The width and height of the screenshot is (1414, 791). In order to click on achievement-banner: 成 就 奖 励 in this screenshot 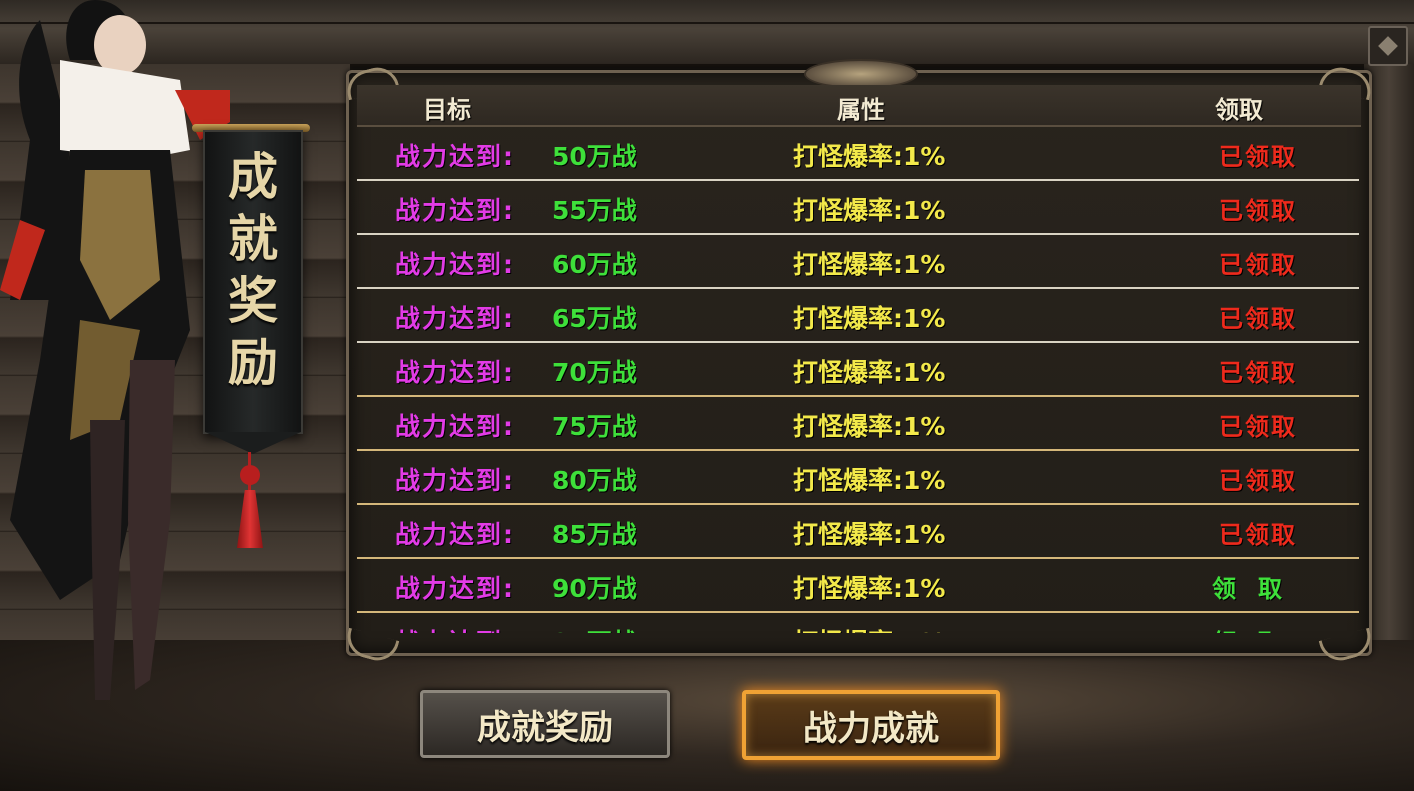, I will do `click(253, 292)`.